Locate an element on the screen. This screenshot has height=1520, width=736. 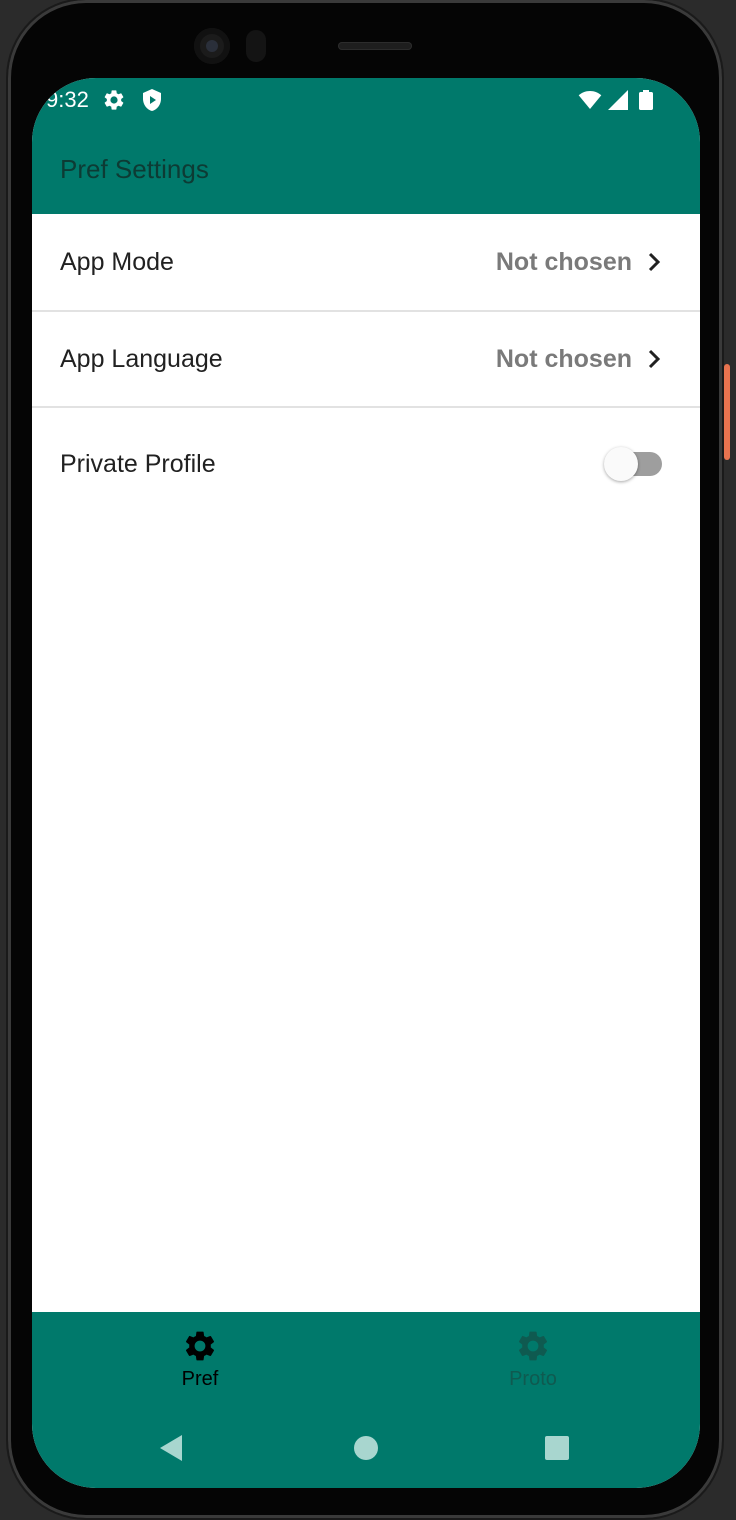
pref-label: Private Profile is located at coordinates (138, 464).